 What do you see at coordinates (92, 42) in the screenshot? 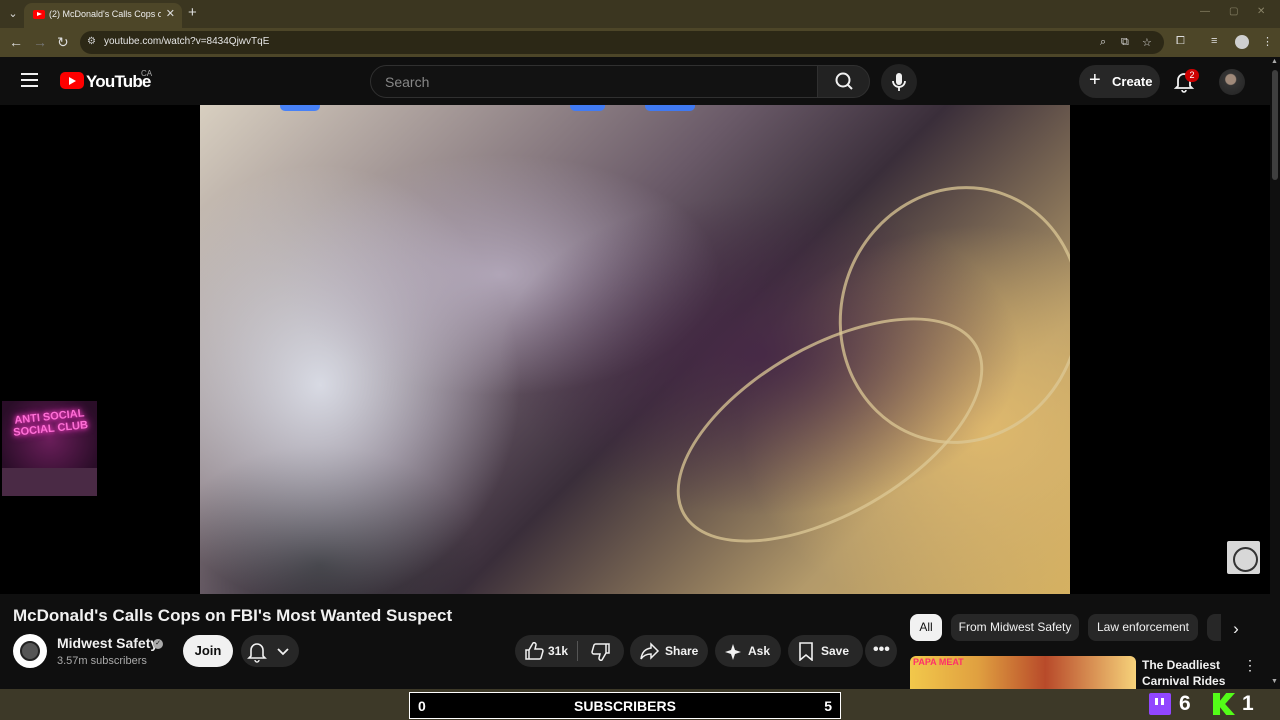
I see `site-info-icon: ⚙` at bounding box center [92, 42].